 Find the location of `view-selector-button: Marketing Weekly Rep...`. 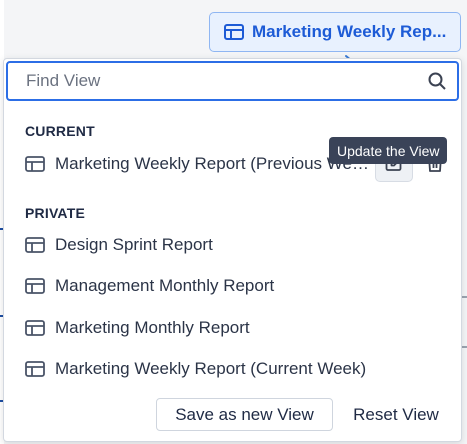

view-selector-button: Marketing Weekly Rep... is located at coordinates (335, 32).